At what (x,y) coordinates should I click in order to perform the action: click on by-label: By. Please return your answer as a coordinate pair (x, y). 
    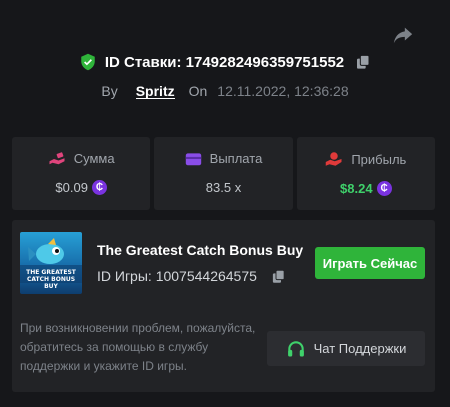
    Looking at the image, I should click on (109, 91).